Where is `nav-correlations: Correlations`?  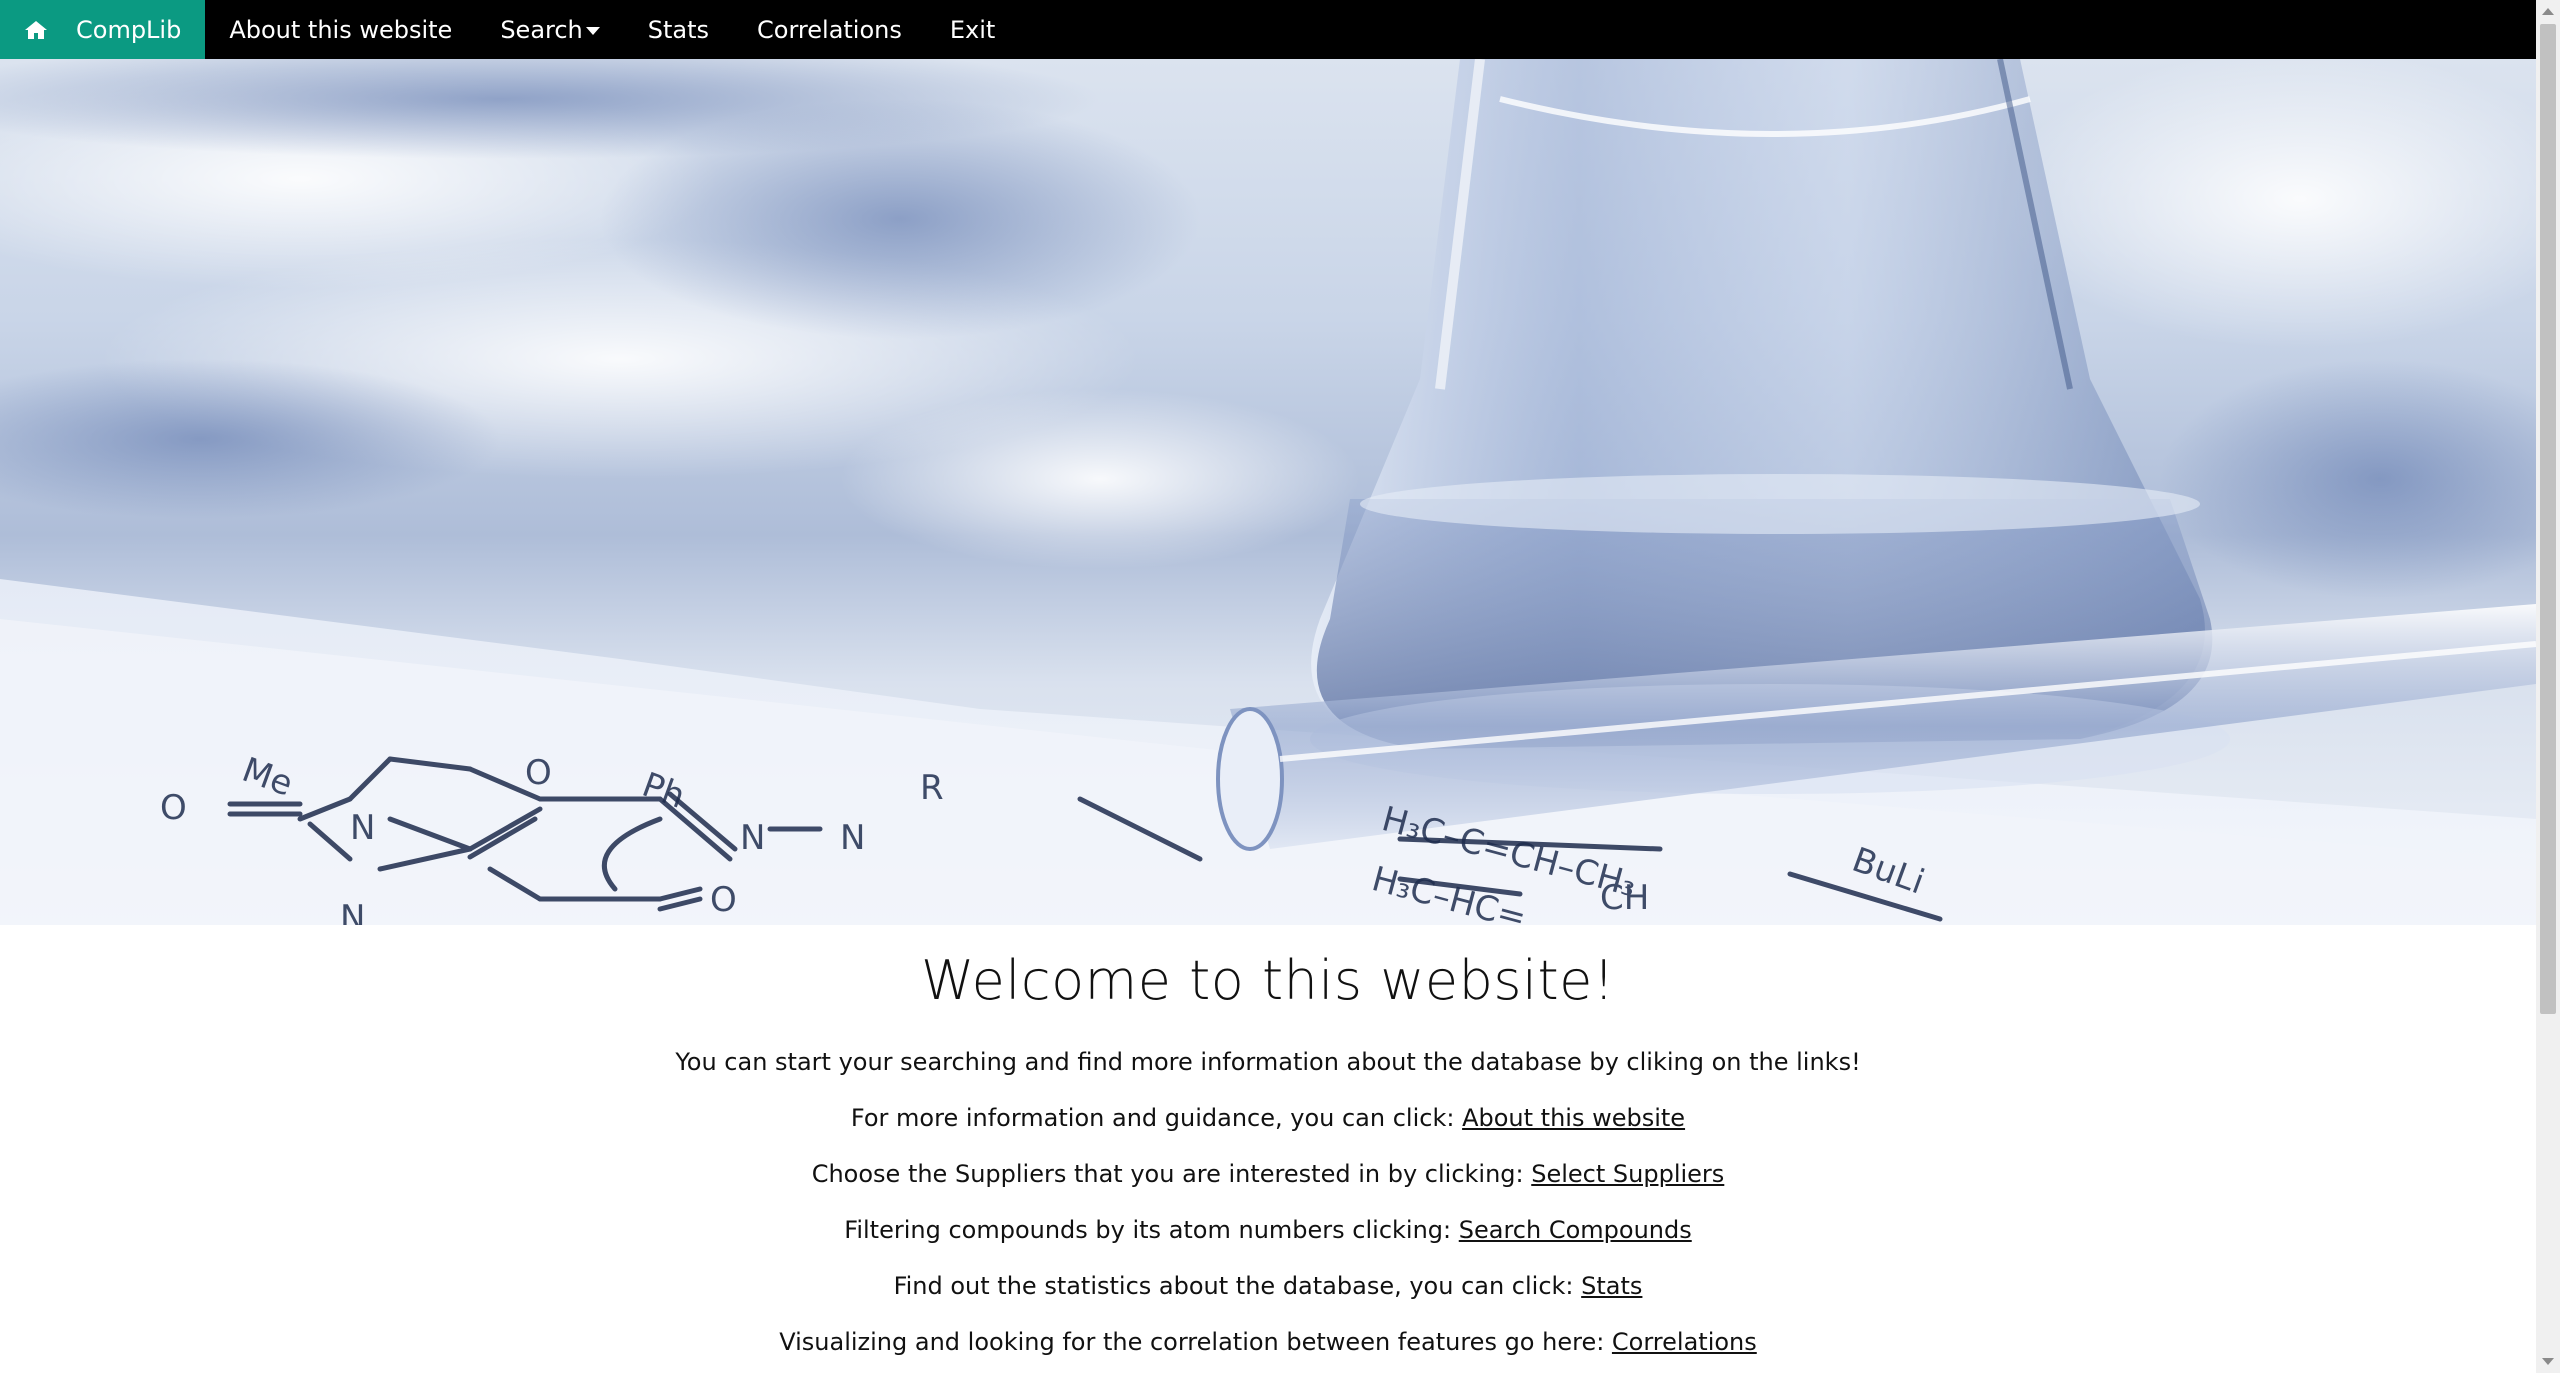
nav-correlations: Correlations is located at coordinates (829, 29).